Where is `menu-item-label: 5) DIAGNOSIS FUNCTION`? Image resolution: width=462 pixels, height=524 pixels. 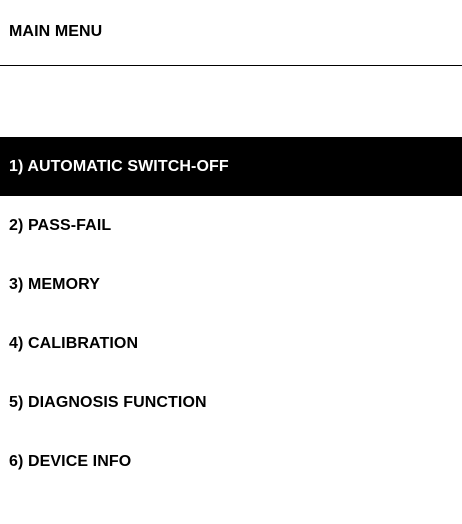
menu-item-label: 5) DIAGNOSIS FUNCTION is located at coordinates (108, 402).